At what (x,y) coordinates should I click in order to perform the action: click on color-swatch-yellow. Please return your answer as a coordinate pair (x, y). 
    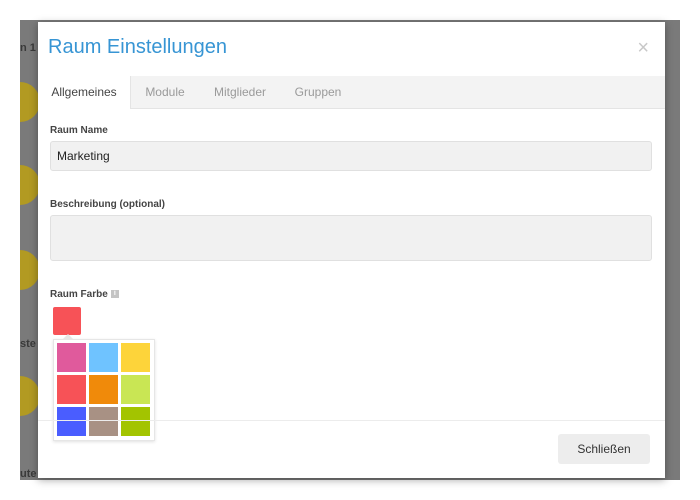
    Looking at the image, I should click on (135, 357).